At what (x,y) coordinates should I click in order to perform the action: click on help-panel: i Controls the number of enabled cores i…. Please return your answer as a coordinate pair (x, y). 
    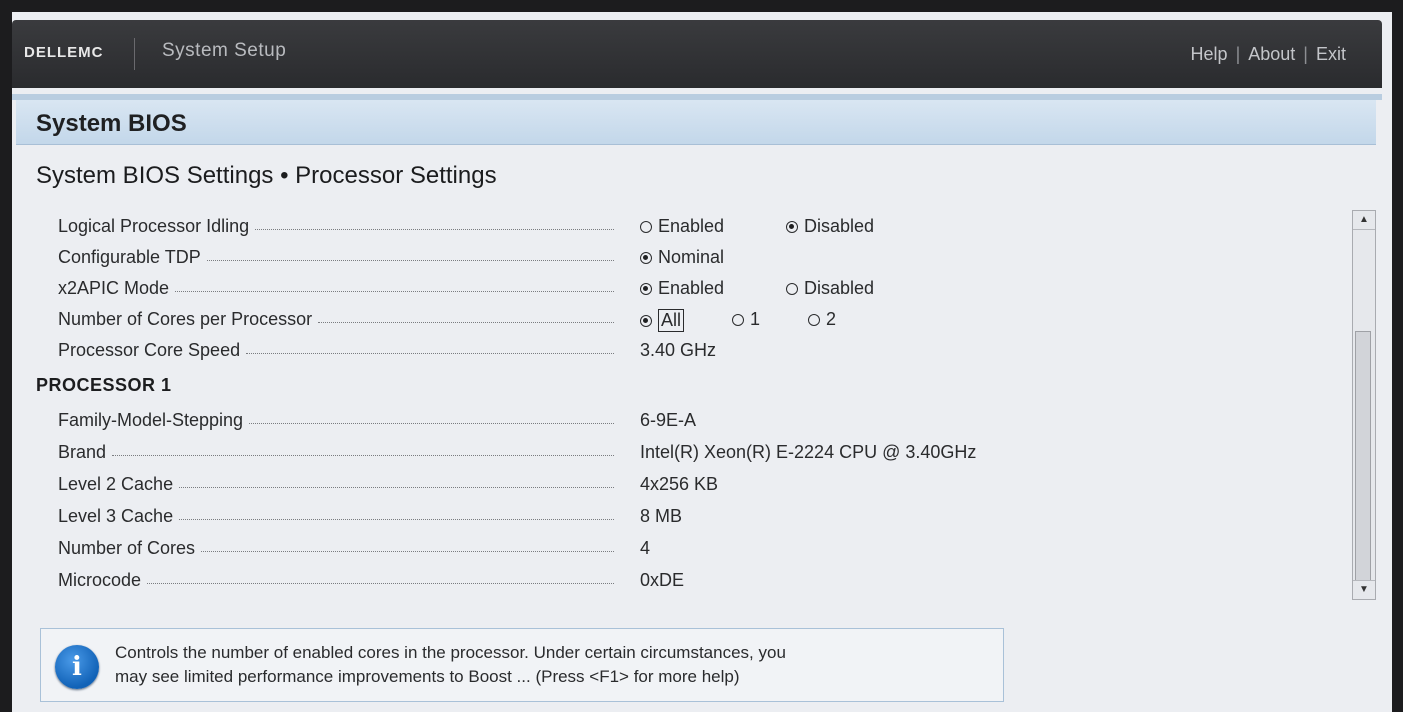
    Looking at the image, I should click on (522, 665).